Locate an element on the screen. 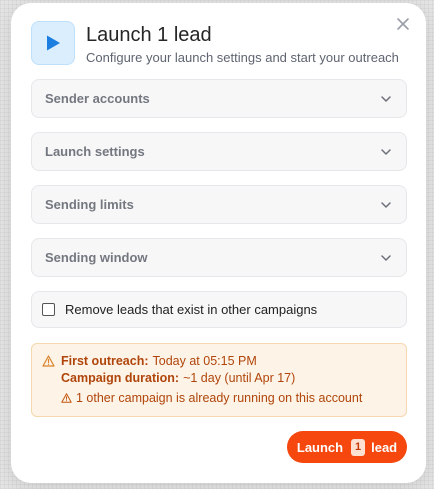 The image size is (434, 489). first-outreach-label: First outreach: is located at coordinates (105, 361).